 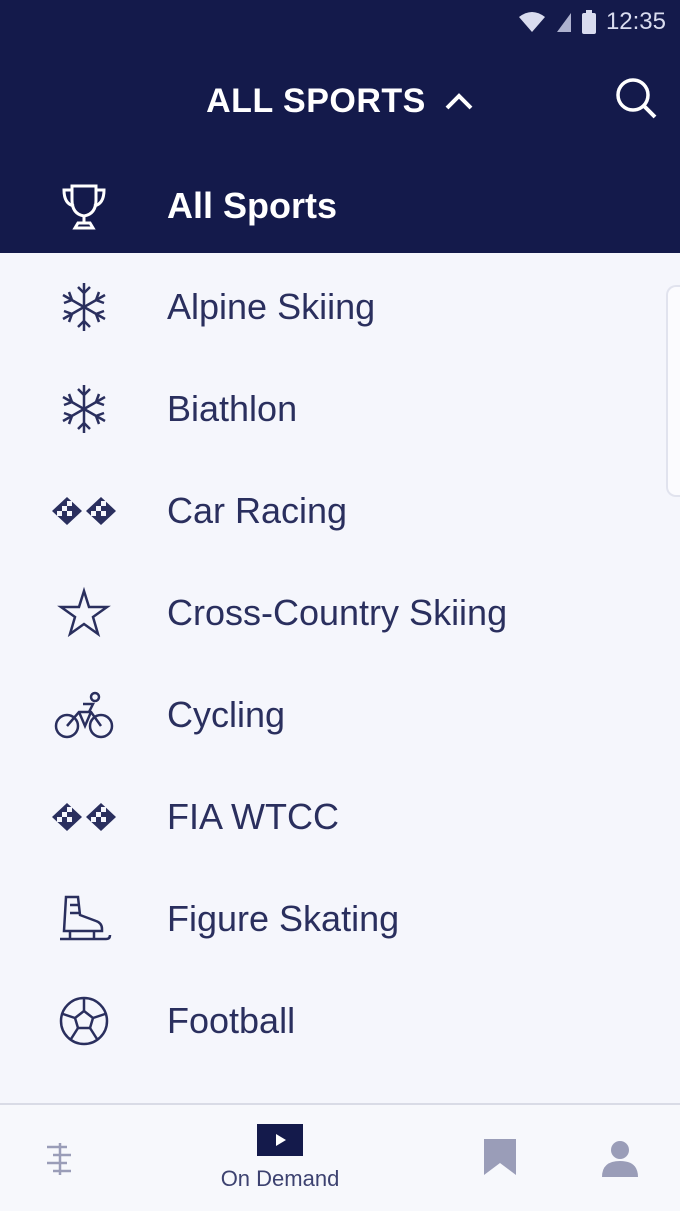 I want to click on sport-item-label: Cycling, so click(x=226, y=714).